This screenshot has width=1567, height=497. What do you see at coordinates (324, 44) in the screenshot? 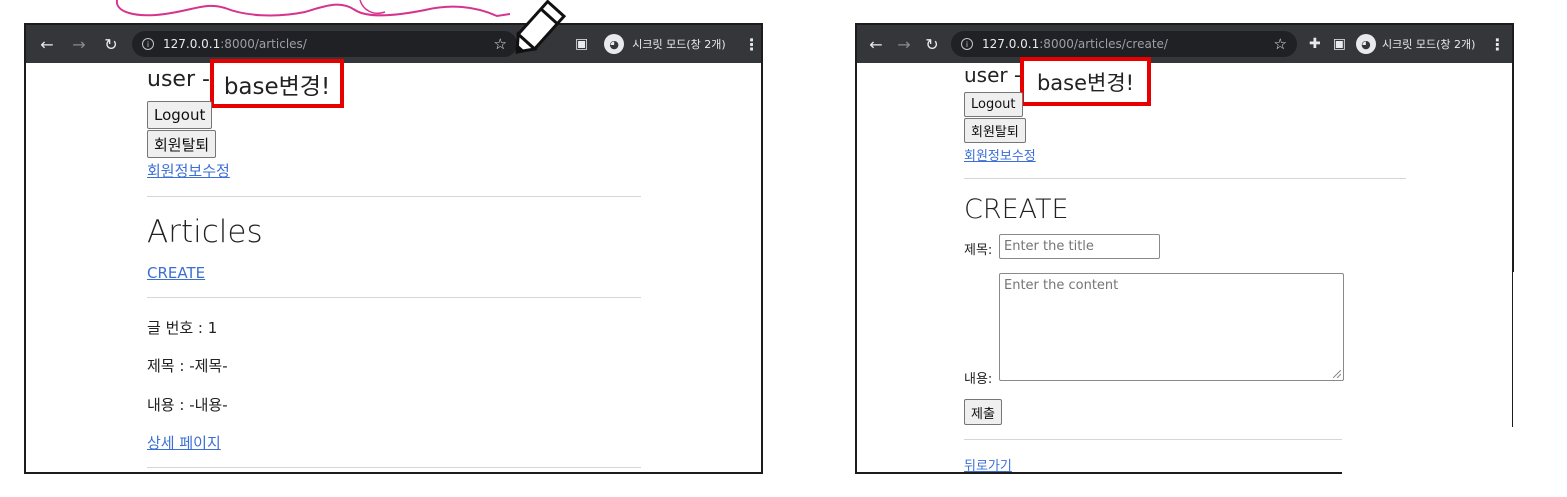
I see `address-bar: i 127.0.0.1:8000/articles/ ☆` at bounding box center [324, 44].